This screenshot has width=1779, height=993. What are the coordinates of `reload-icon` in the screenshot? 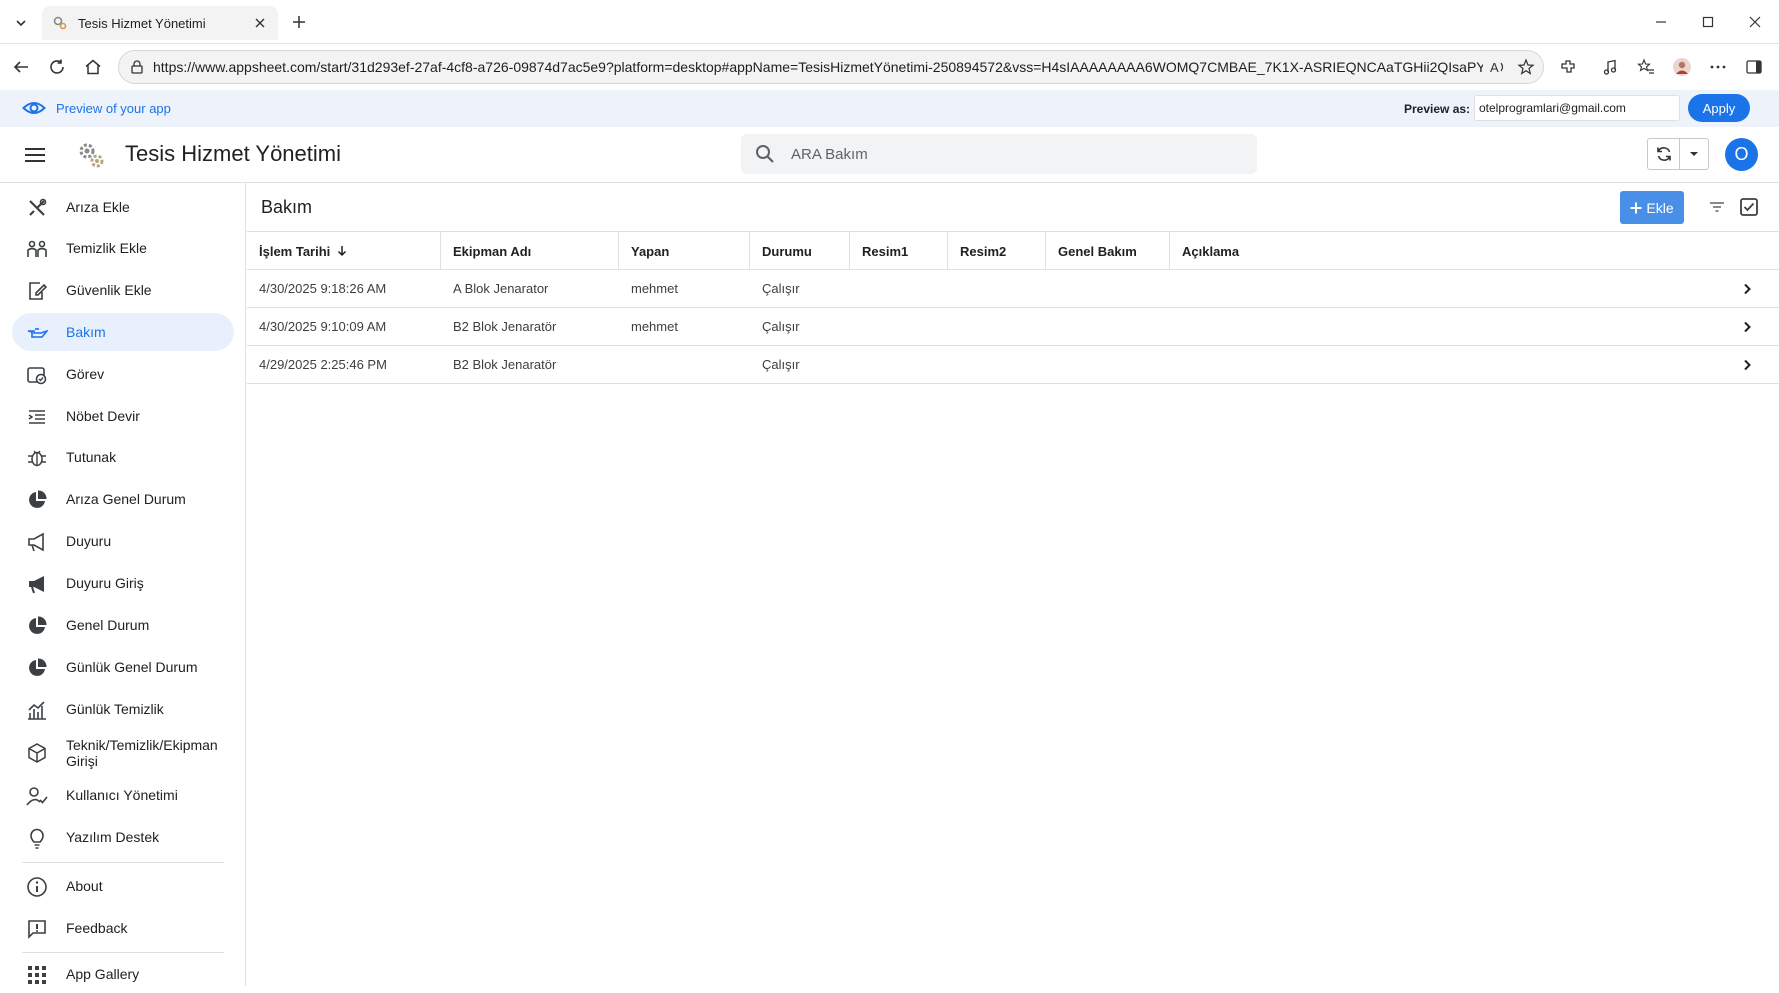 It's located at (57, 67).